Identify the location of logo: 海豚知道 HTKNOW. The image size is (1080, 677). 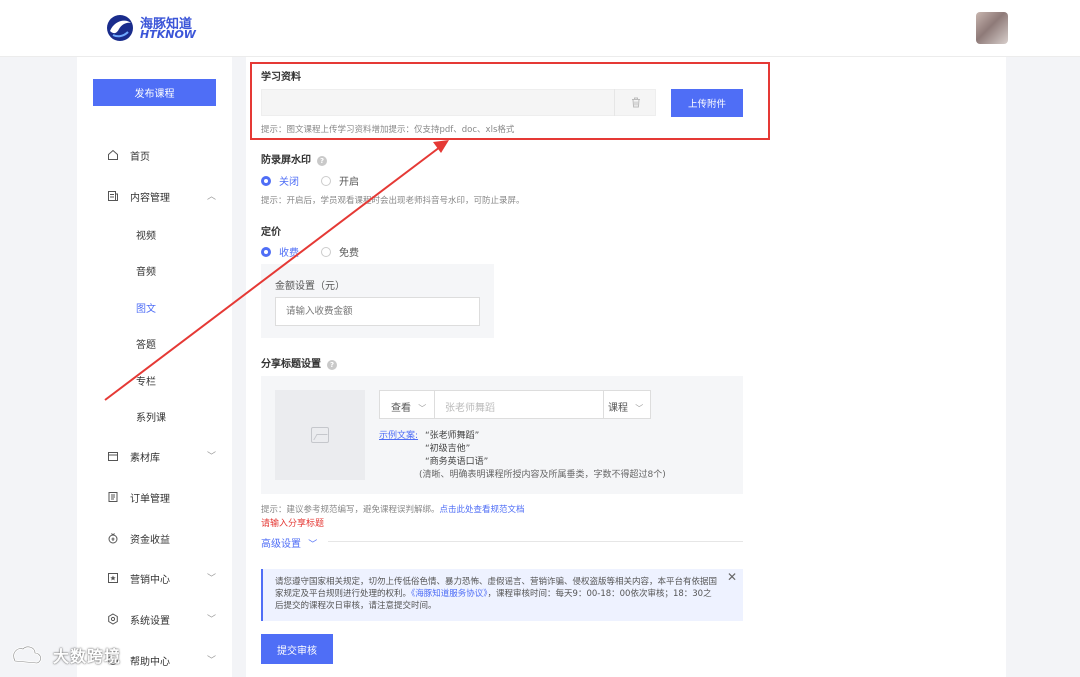
(155, 28).